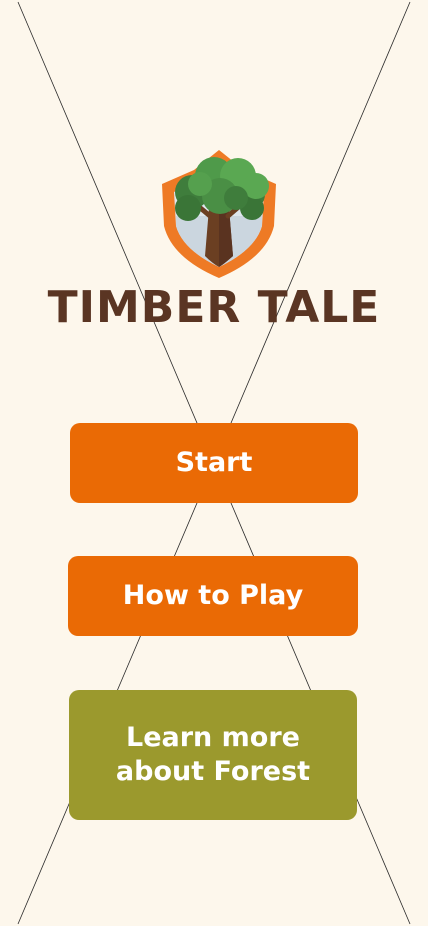 Image resolution: width=428 pixels, height=926 pixels. Describe the element at coordinates (213, 596) in the screenshot. I see `how-to-play-button: How to Play` at that location.